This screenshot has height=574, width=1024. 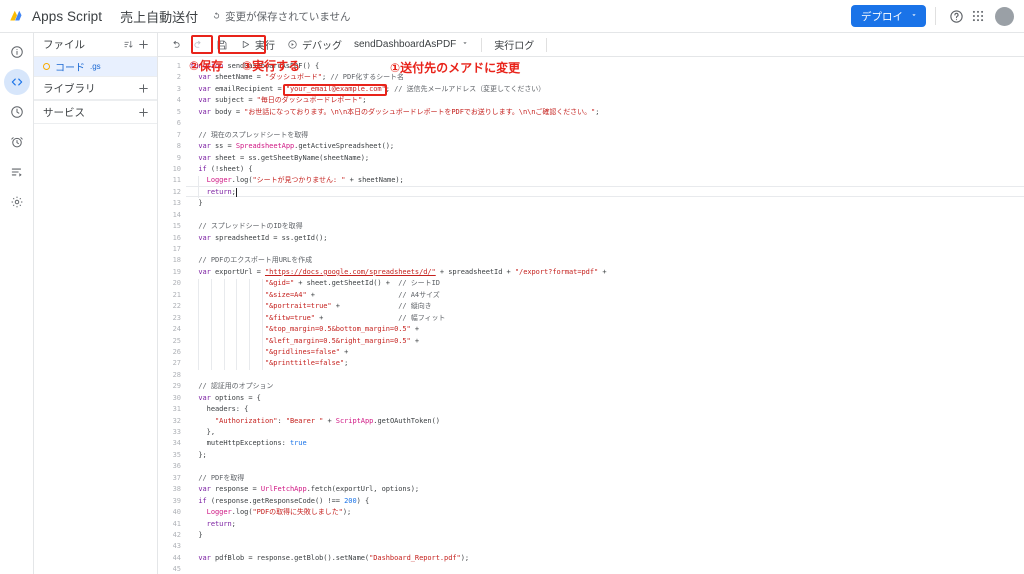 I want to click on execution-log-label: 実行ログ, so click(x=514, y=46).